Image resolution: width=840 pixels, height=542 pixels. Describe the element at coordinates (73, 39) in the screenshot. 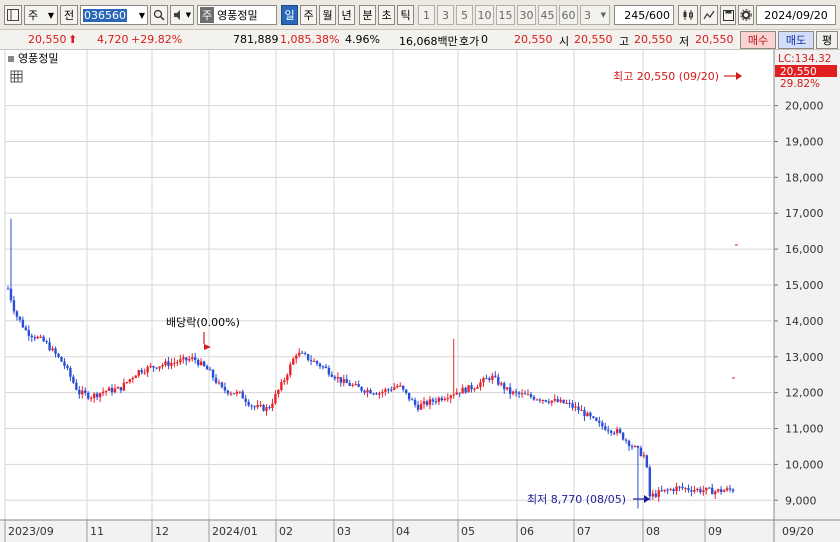

I see `arrow-up-icon: ⬆` at that location.